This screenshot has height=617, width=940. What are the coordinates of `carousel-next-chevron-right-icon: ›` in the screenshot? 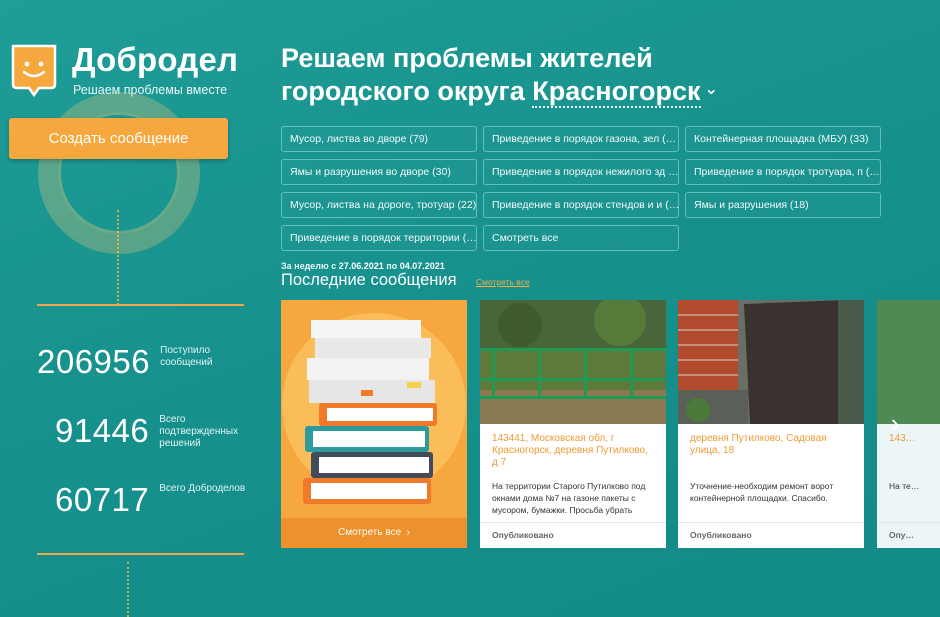 It's located at (895, 423).